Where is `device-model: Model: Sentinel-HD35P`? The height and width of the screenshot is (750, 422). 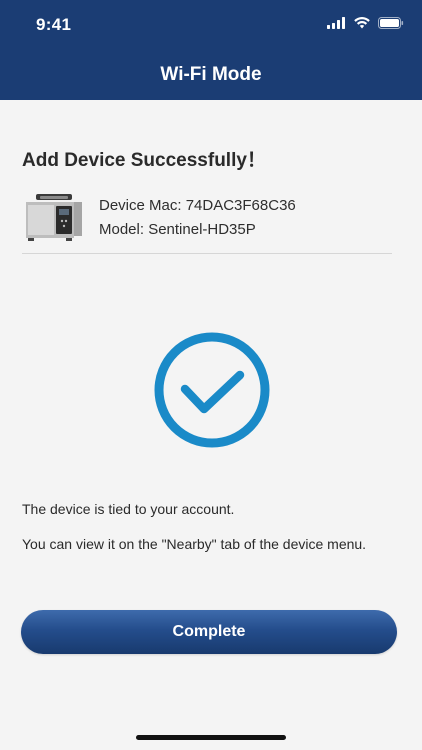
device-model: Model: Sentinel-HD35P is located at coordinates (177, 229).